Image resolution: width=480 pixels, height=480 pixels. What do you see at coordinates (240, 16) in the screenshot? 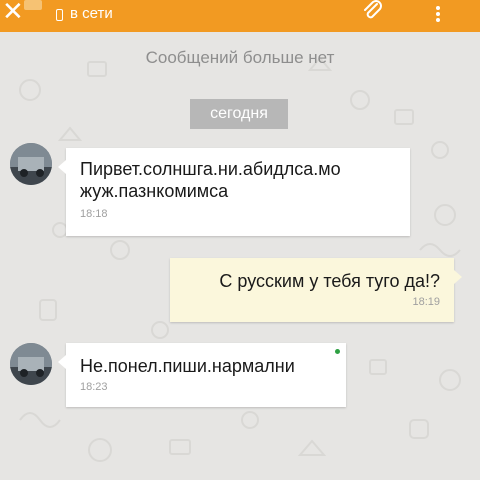
I see `chat-header: ✕ в сети` at bounding box center [240, 16].